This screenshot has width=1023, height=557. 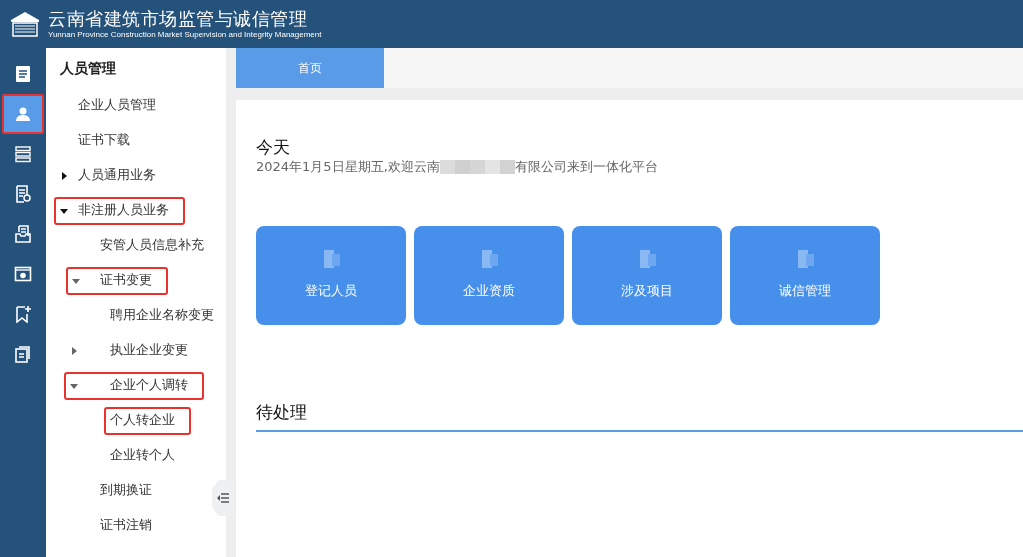 I want to click on site-title: 云南省建筑市场监管与诚信管理, so click(x=178, y=19).